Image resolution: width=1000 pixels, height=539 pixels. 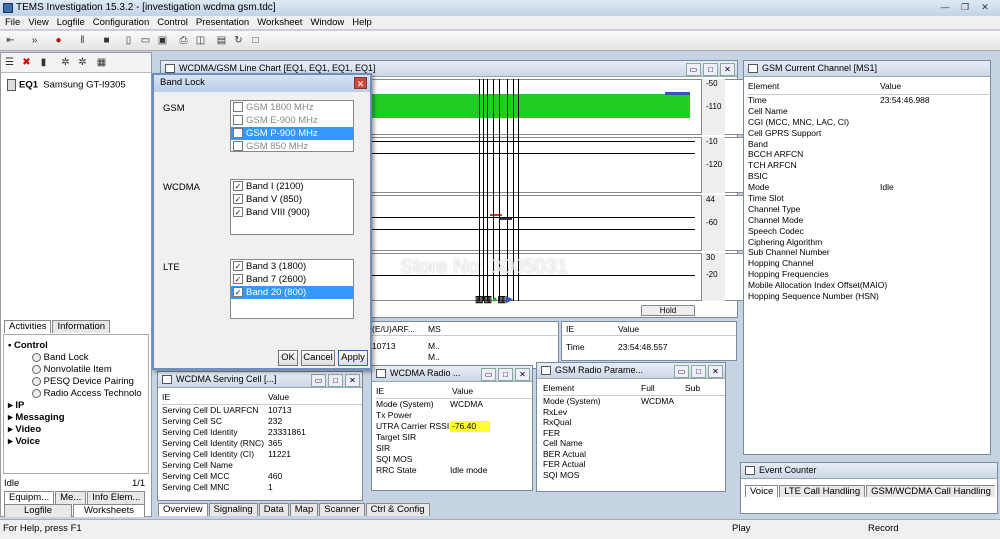 What do you see at coordinates (11, 22) in the screenshot?
I see `menu-file: File` at bounding box center [11, 22].